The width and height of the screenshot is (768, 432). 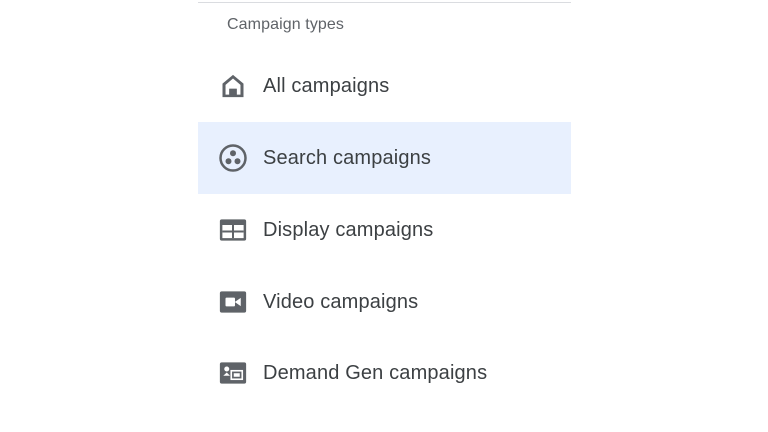 I want to click on menu-item-label: Video campaigns, so click(x=341, y=301).